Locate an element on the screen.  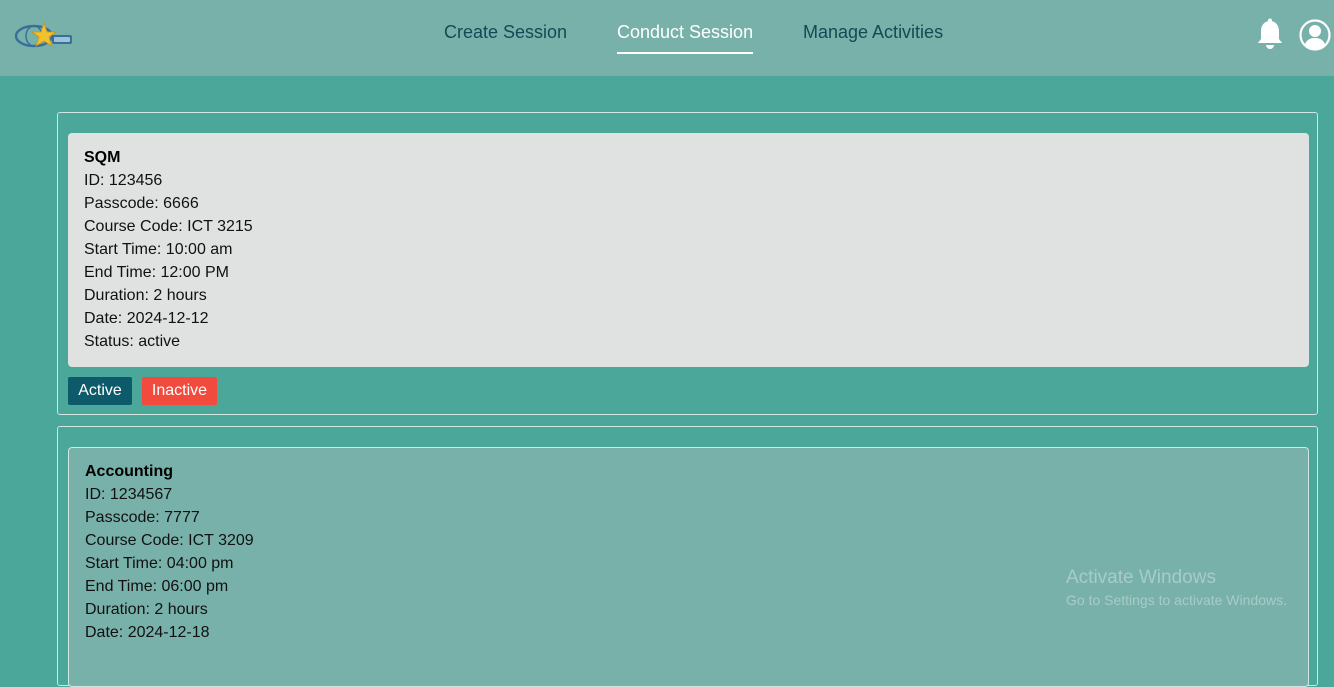
session-start-time: Start Time: 10:00 am is located at coordinates (158, 249).